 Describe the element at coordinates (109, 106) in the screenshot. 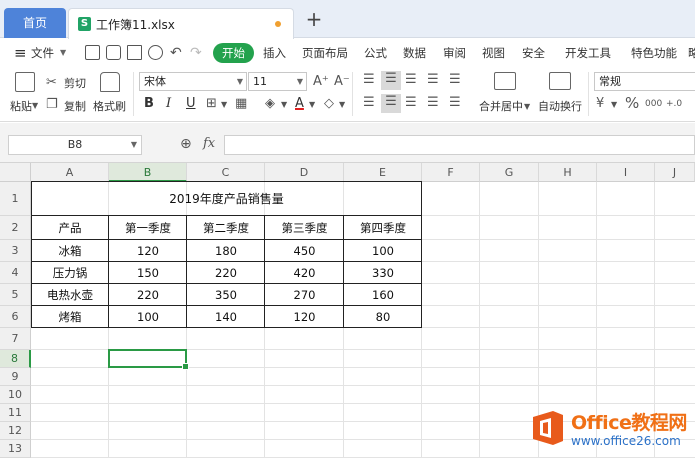

I see `format-painter-button: 格式刷` at that location.